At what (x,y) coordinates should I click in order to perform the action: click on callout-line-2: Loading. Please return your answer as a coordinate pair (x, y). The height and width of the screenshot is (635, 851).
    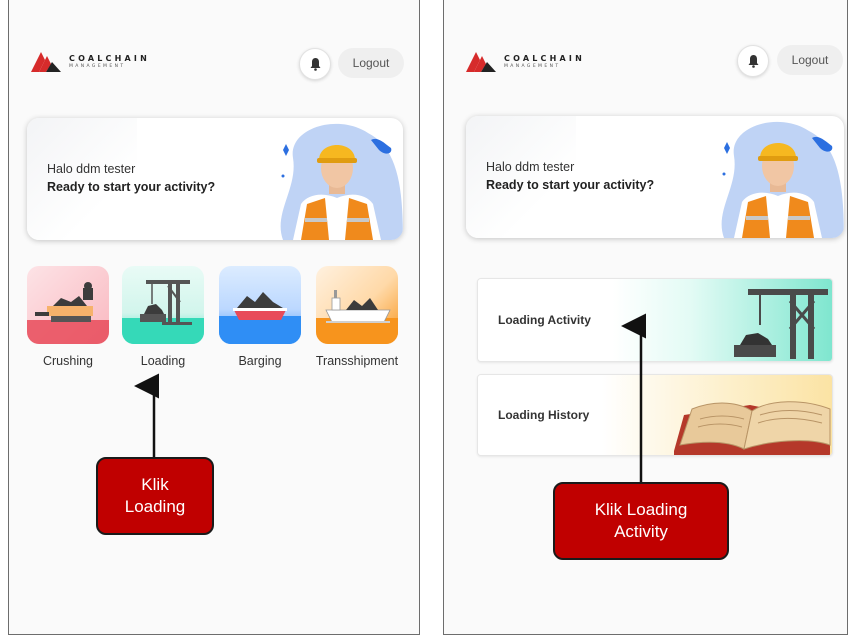
    Looking at the image, I should click on (155, 506).